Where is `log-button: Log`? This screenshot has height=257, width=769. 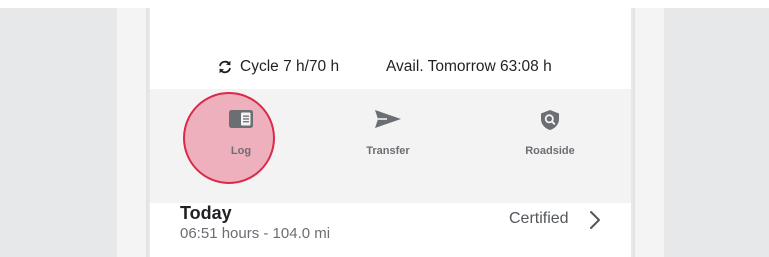 log-button: Log is located at coordinates (241, 146).